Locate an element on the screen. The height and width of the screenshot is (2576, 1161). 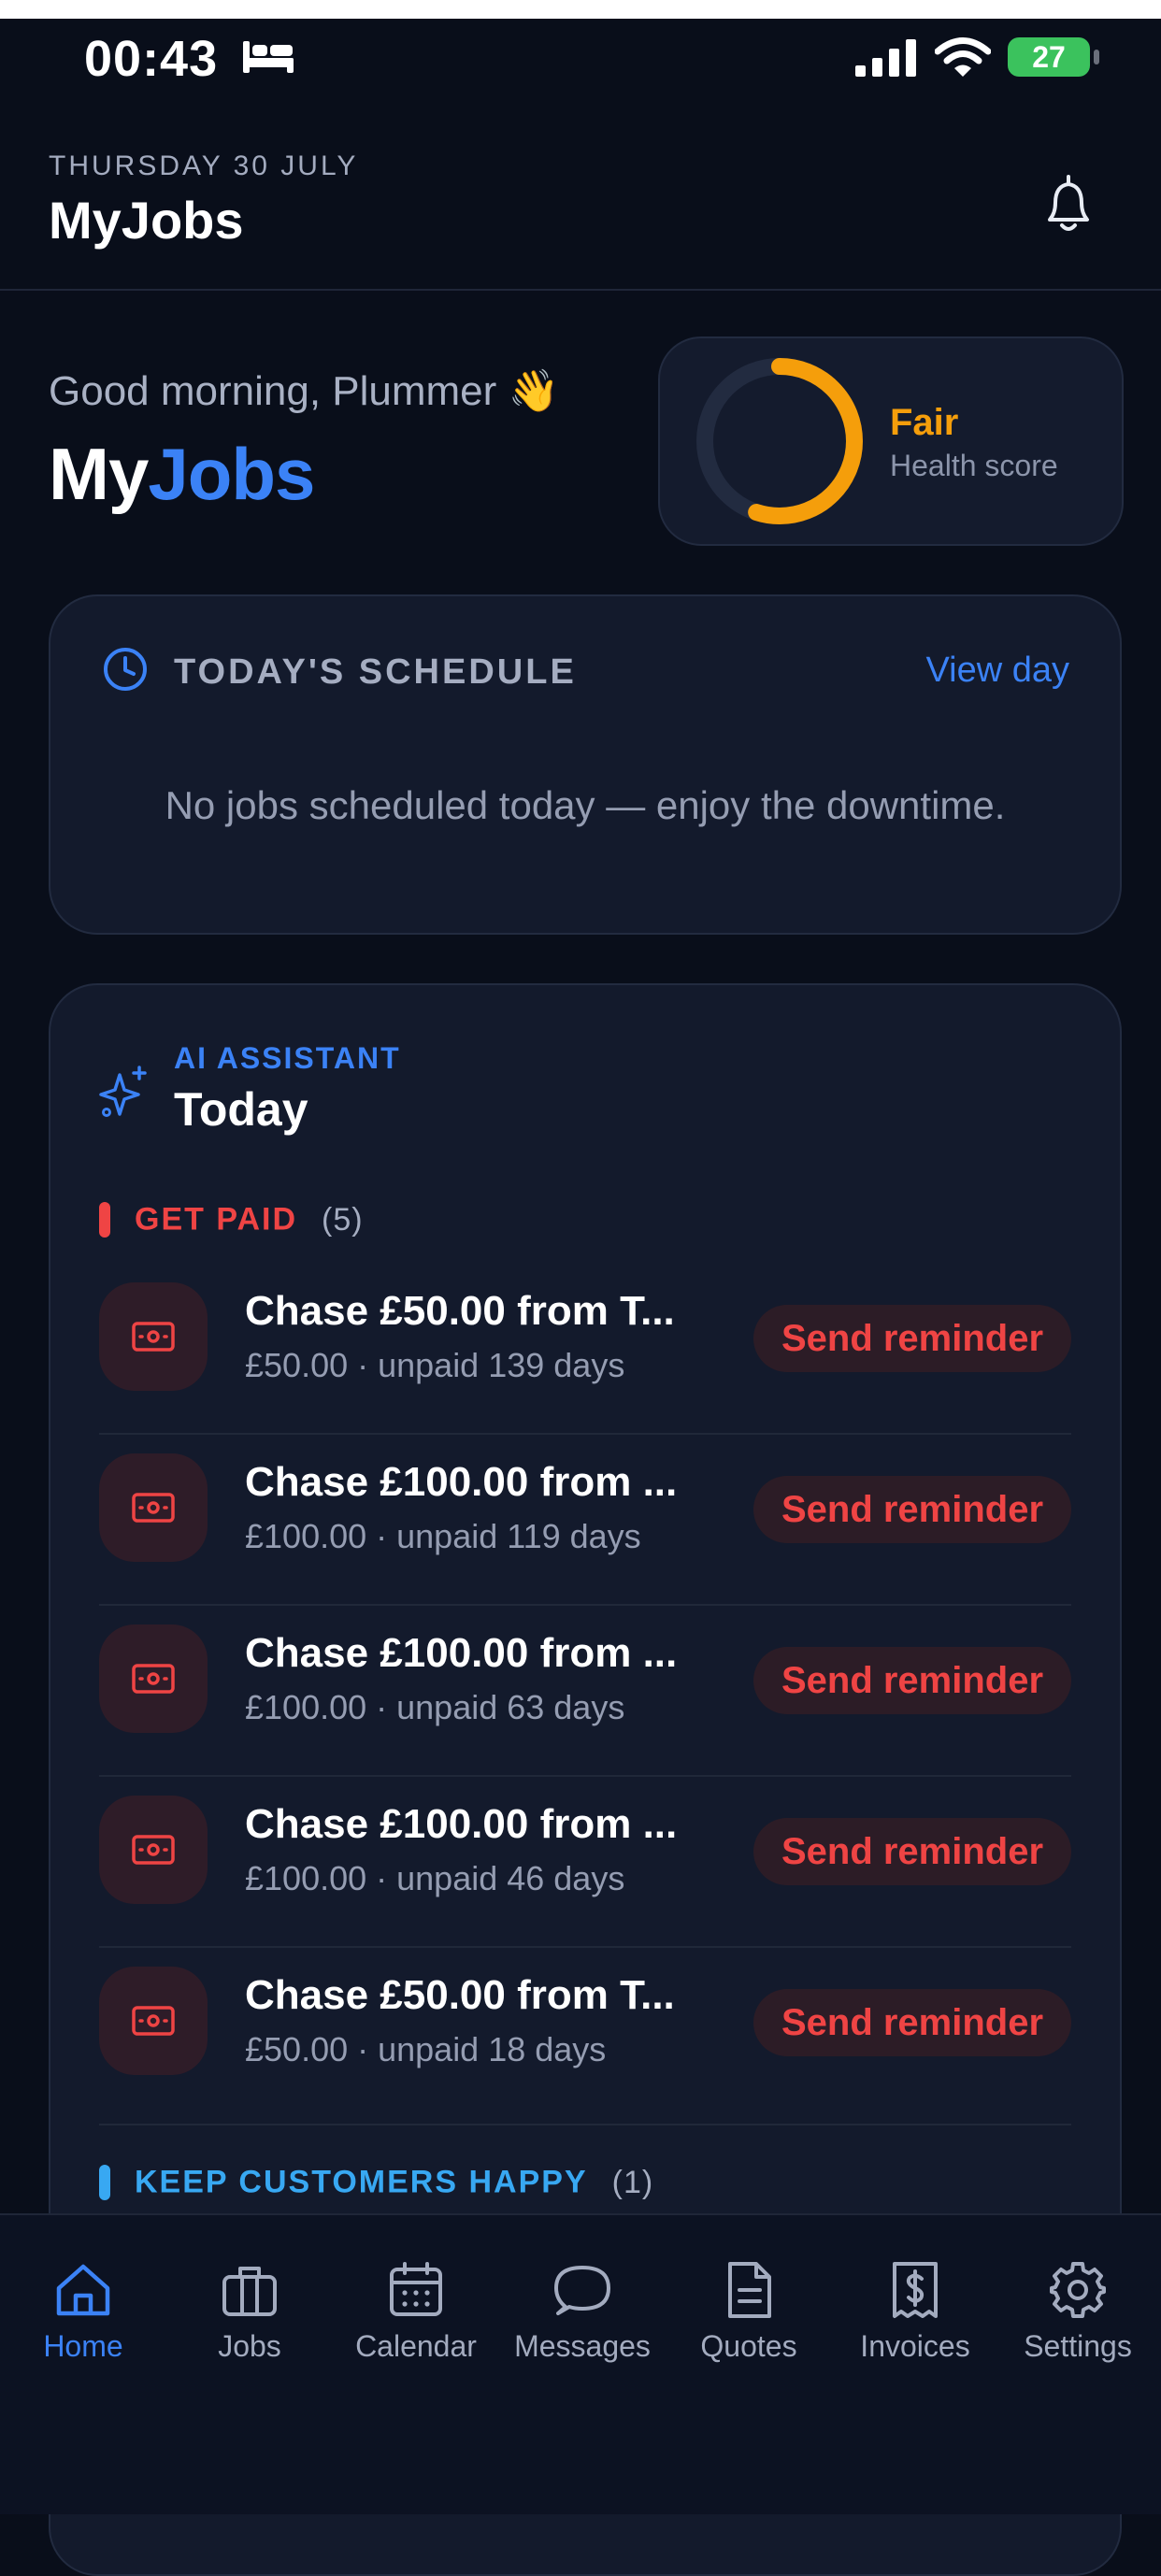
section-divider is located at coordinates (585, 2124).